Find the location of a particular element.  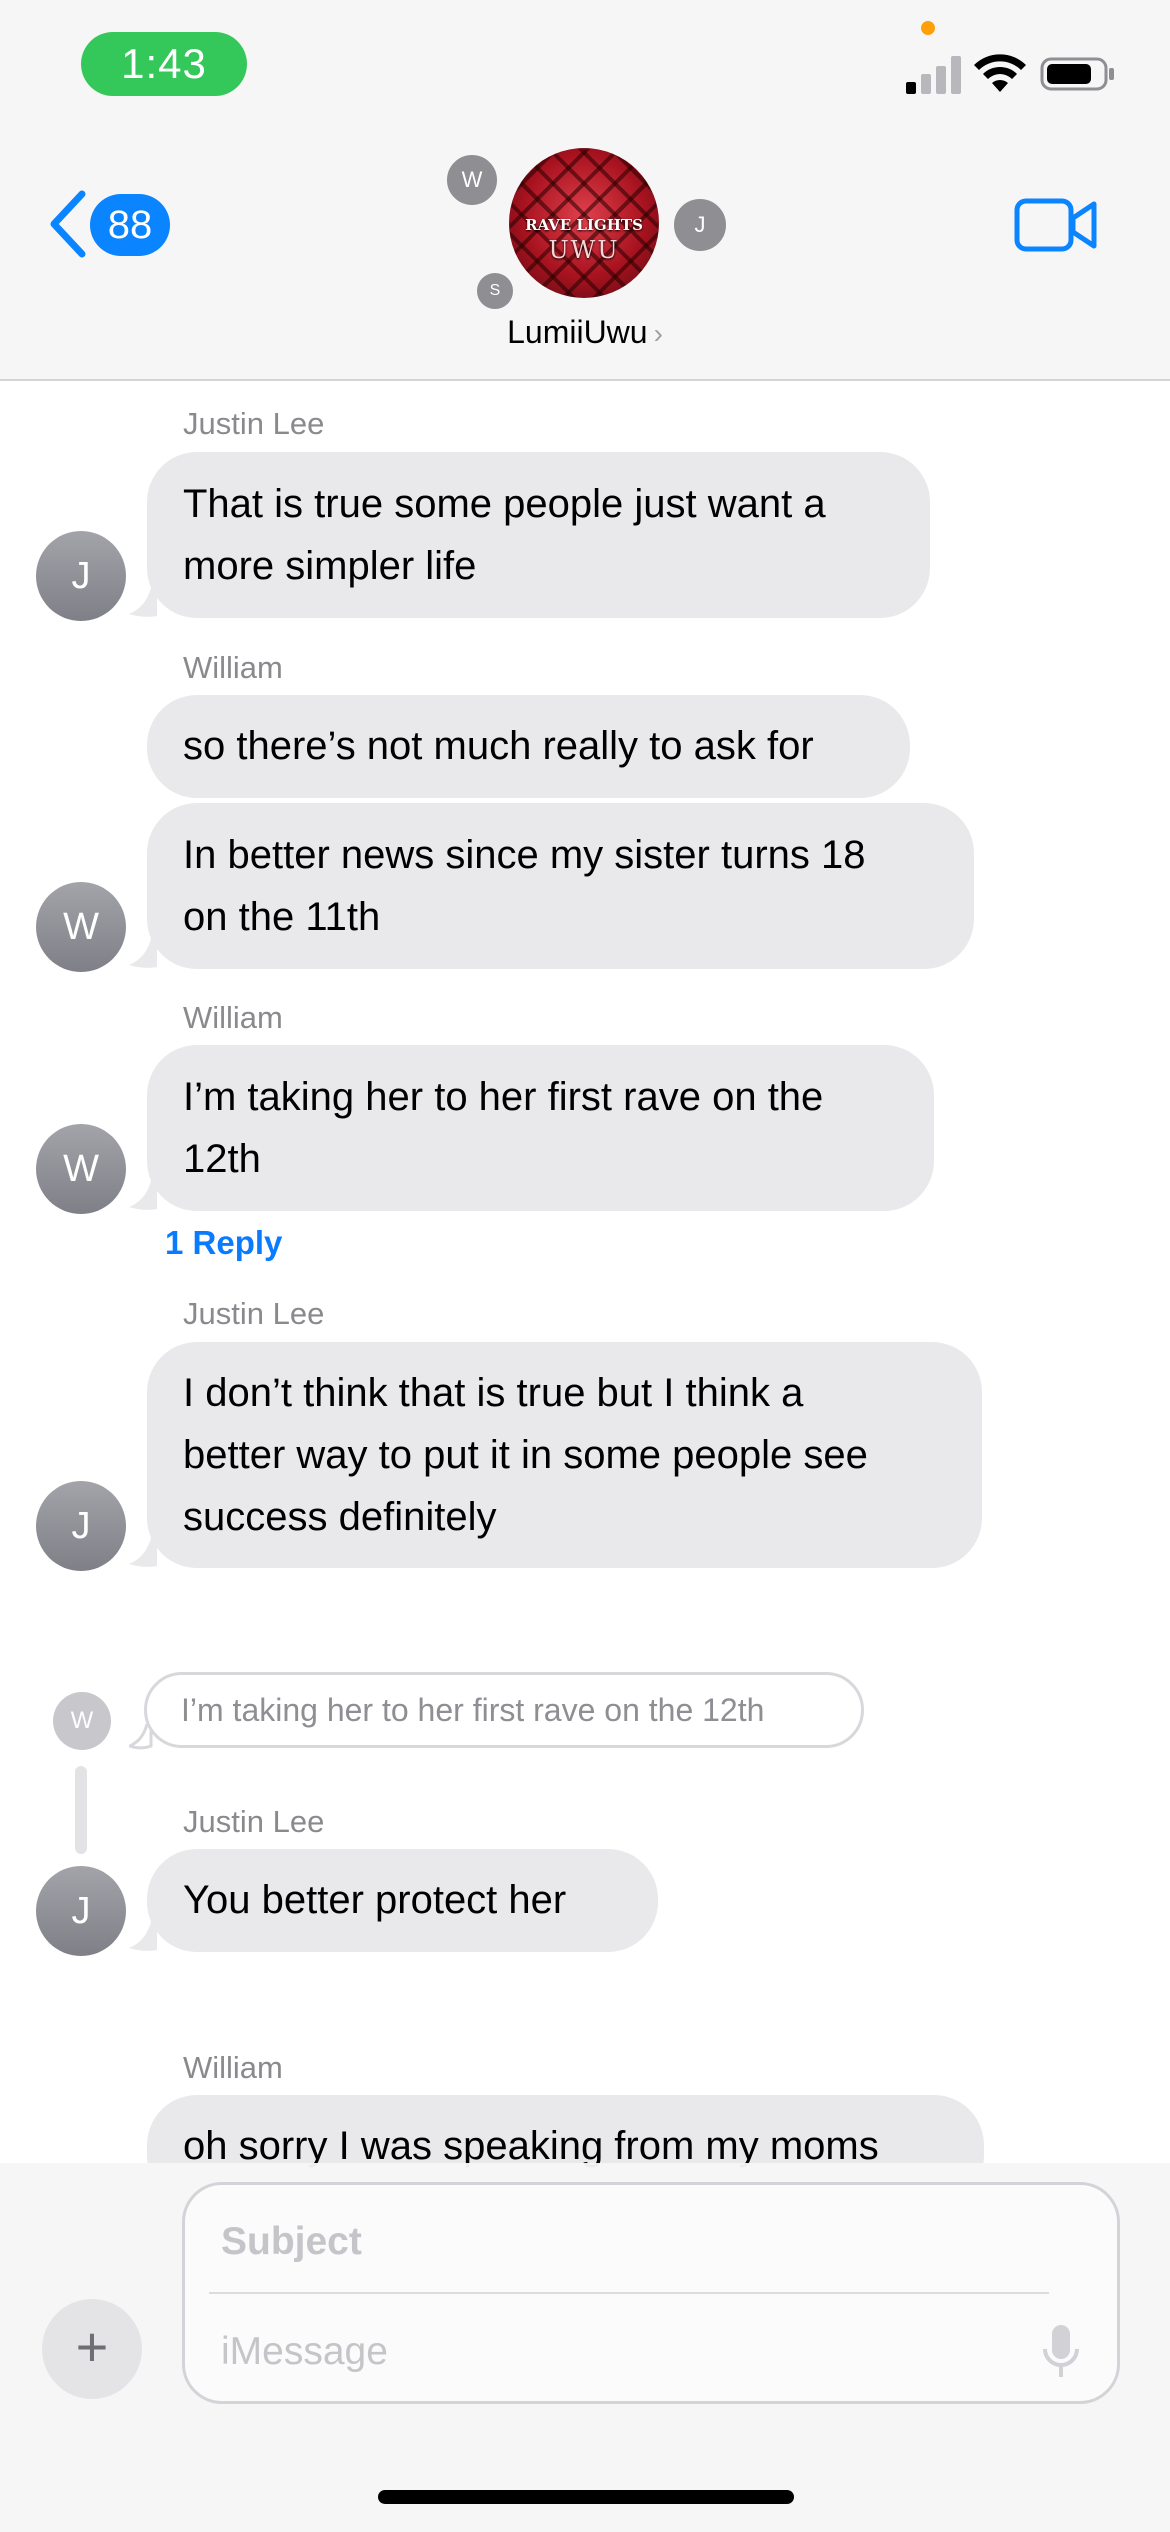

thread-reply-link: 1 Reply is located at coordinates (223, 1243).